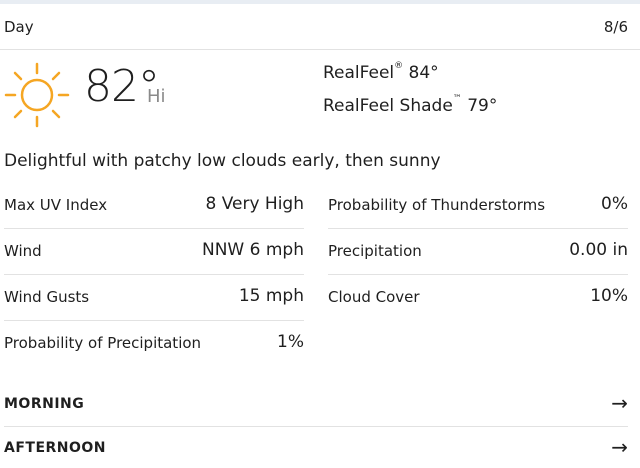 The width and height of the screenshot is (640, 468). Describe the element at coordinates (614, 204) in the screenshot. I see `detail-value: 0%` at that location.